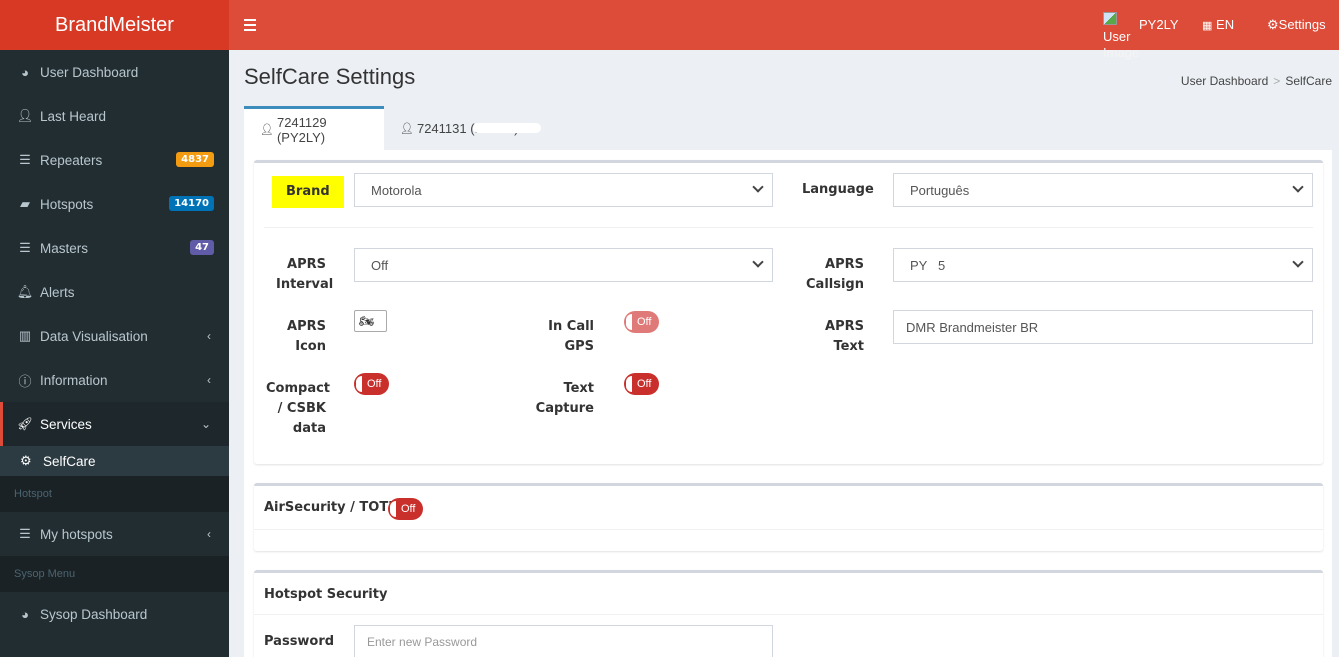  I want to click on sidebar-item-label: User Dashboard, so click(89, 72).